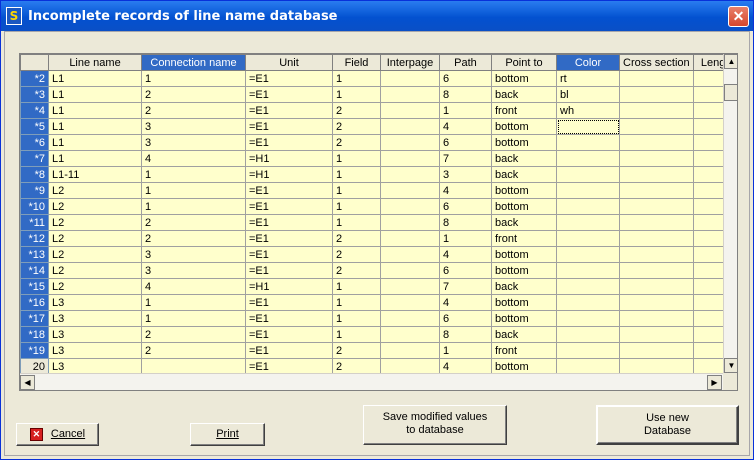 This screenshot has height=460, width=754. Describe the element at coordinates (34, 270) in the screenshot. I see `row-header: *14` at that location.